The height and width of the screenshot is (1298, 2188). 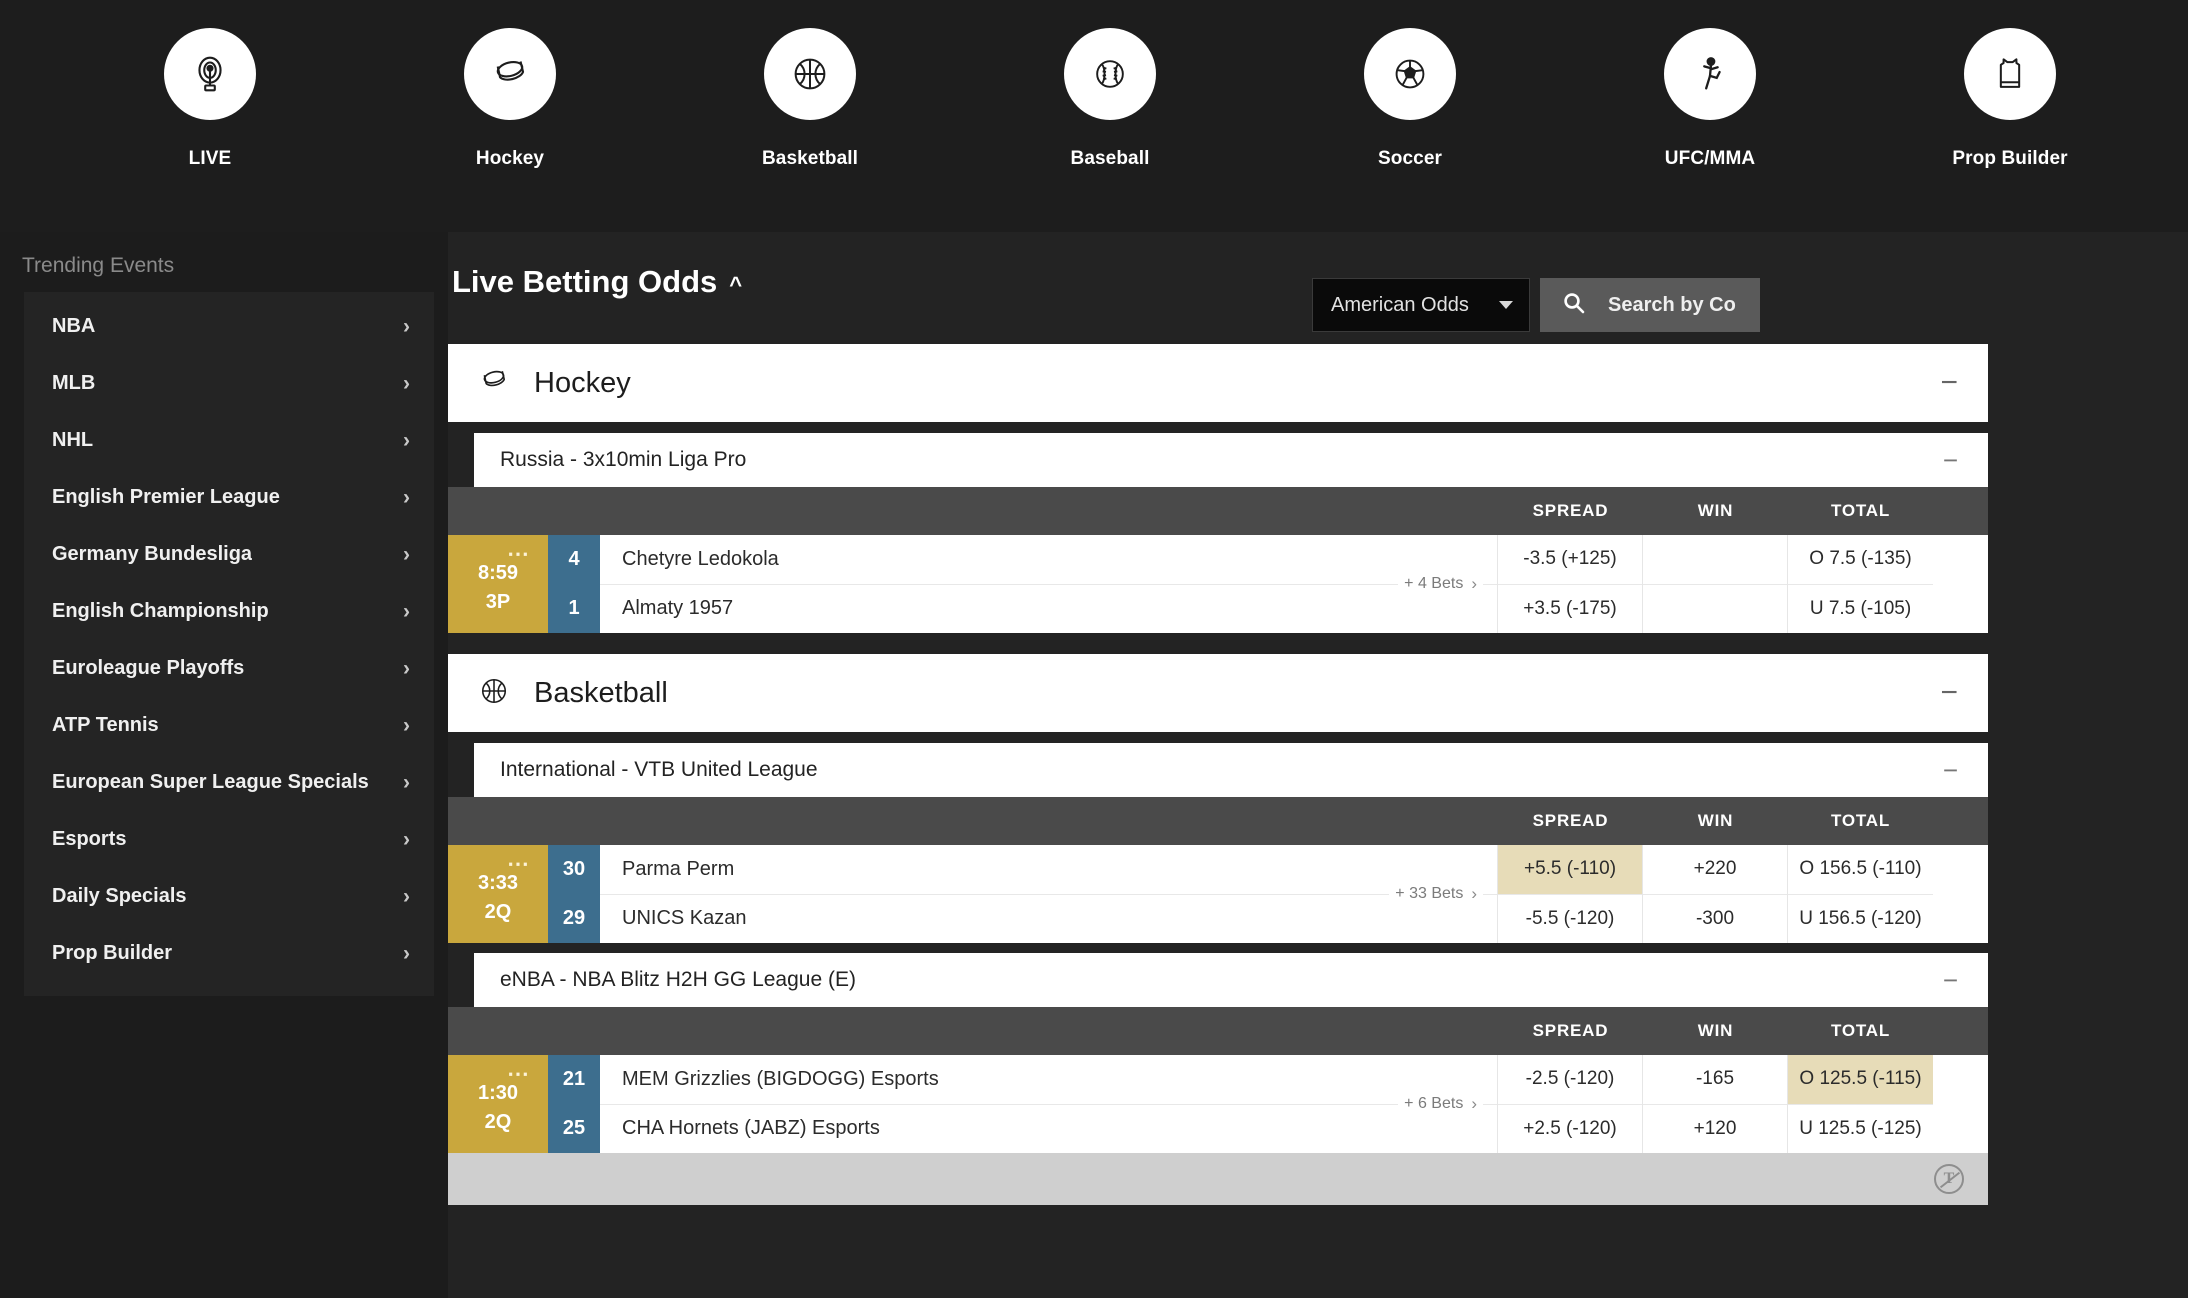 What do you see at coordinates (210, 782) in the screenshot?
I see `sidebar-item-label: European Super League Specials` at bounding box center [210, 782].